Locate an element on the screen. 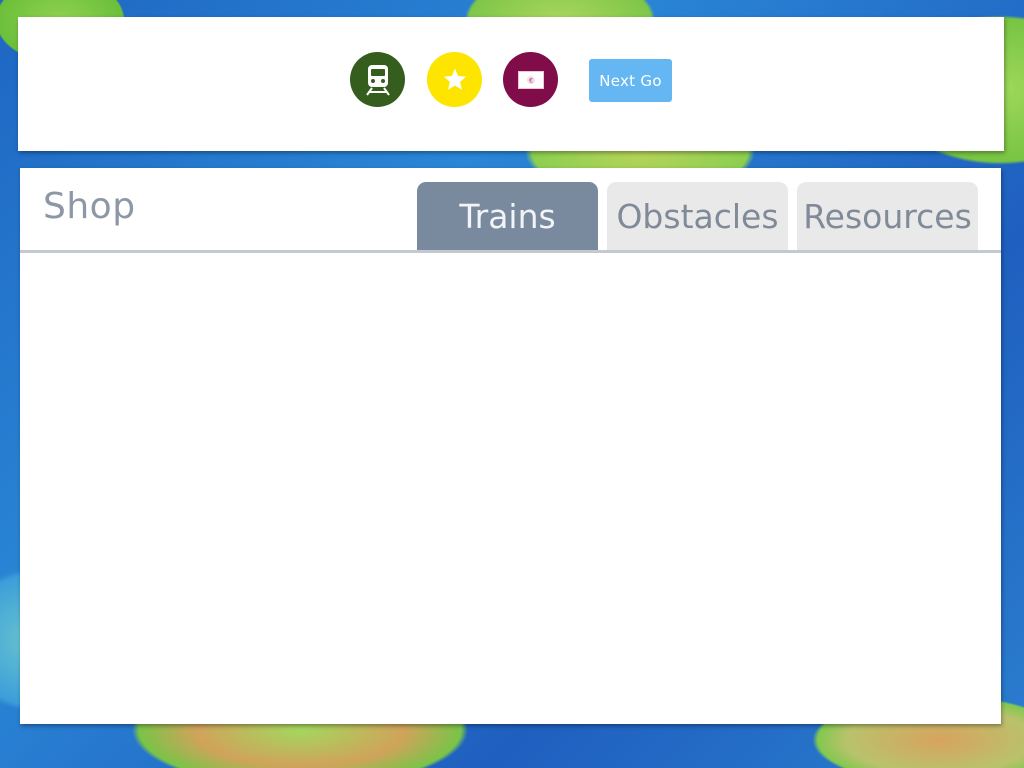  tab-obstacles: Obstacles is located at coordinates (697, 216).